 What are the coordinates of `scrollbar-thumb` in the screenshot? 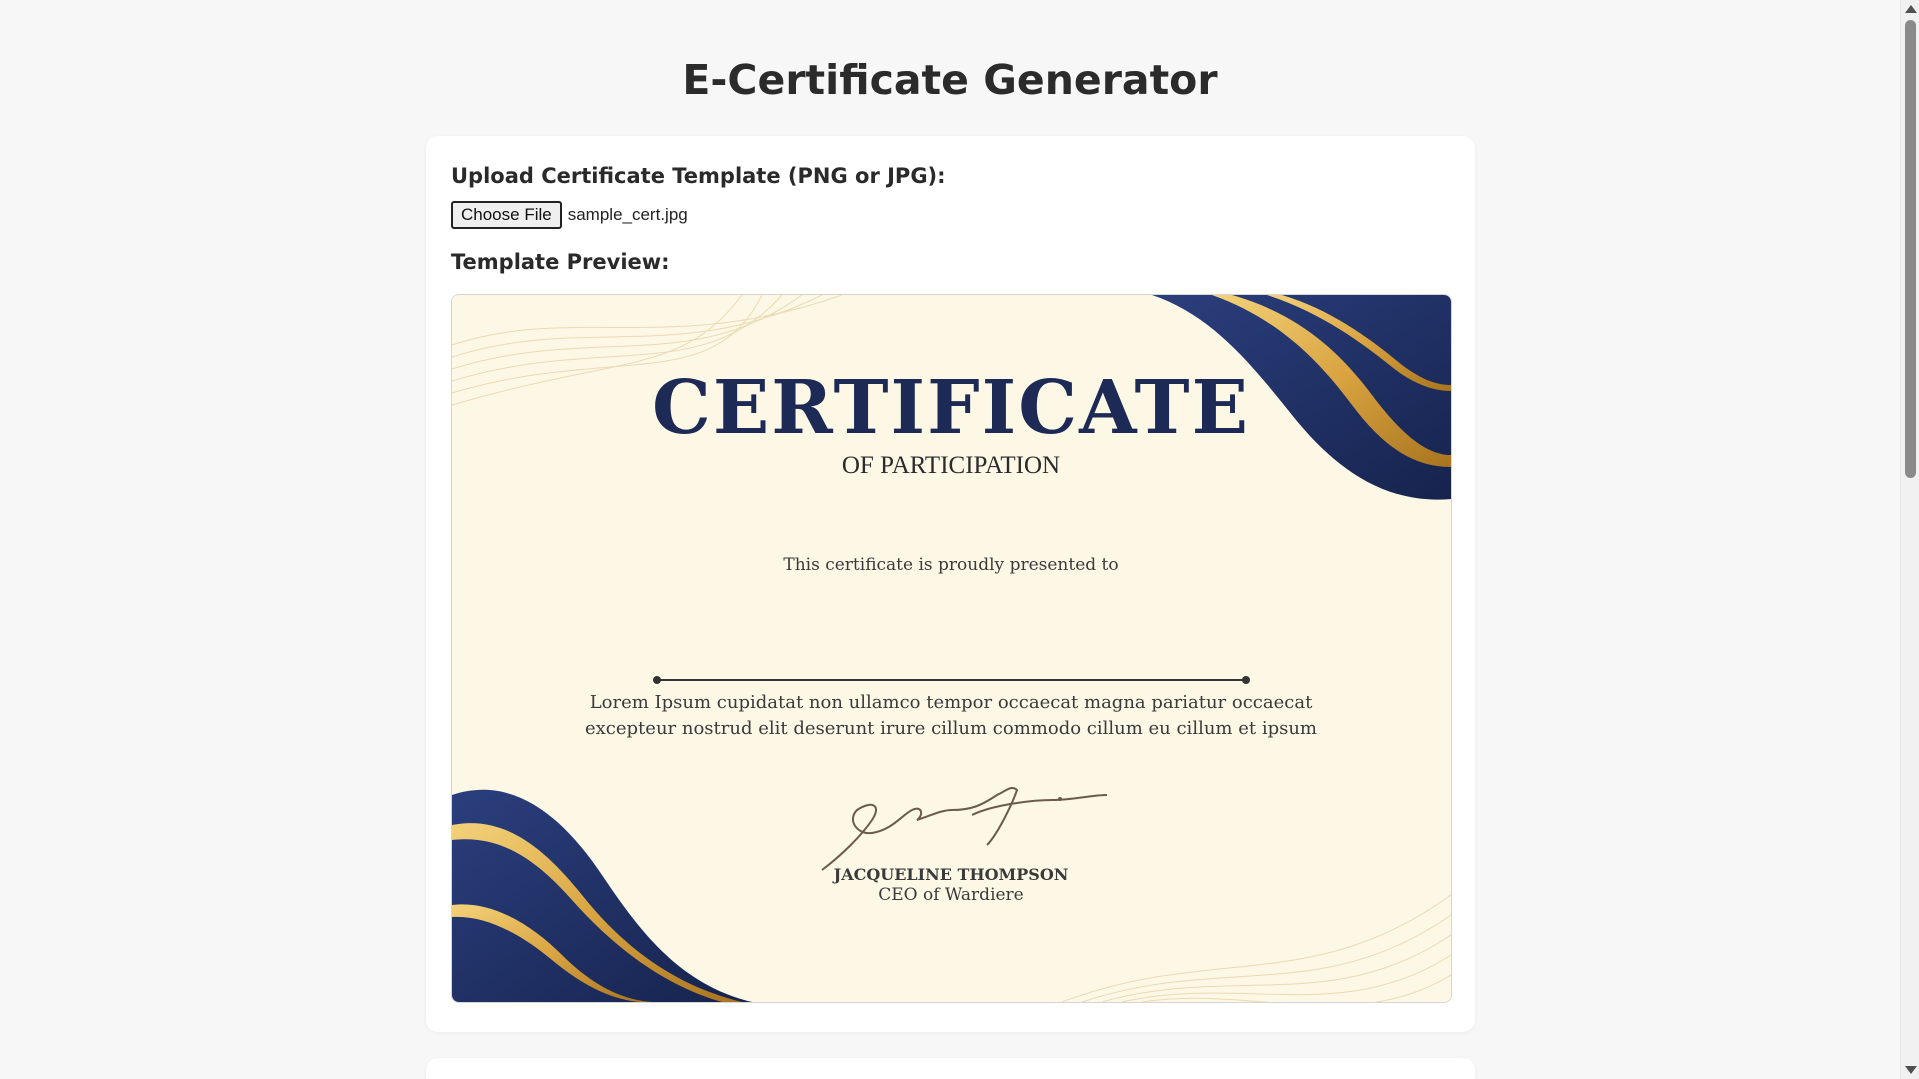 It's located at (1910, 249).